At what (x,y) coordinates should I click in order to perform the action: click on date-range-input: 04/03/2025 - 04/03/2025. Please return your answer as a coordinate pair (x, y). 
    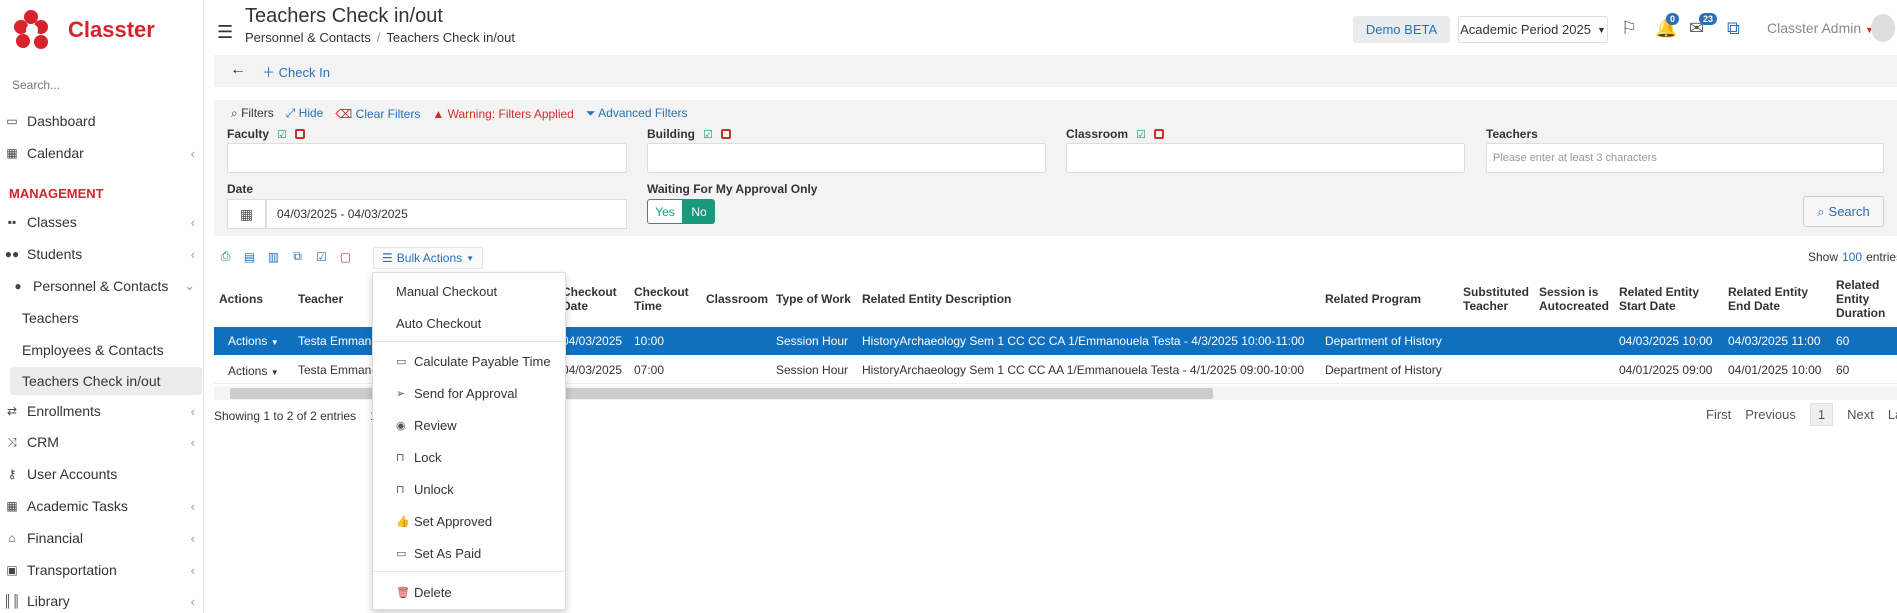
    Looking at the image, I should click on (446, 214).